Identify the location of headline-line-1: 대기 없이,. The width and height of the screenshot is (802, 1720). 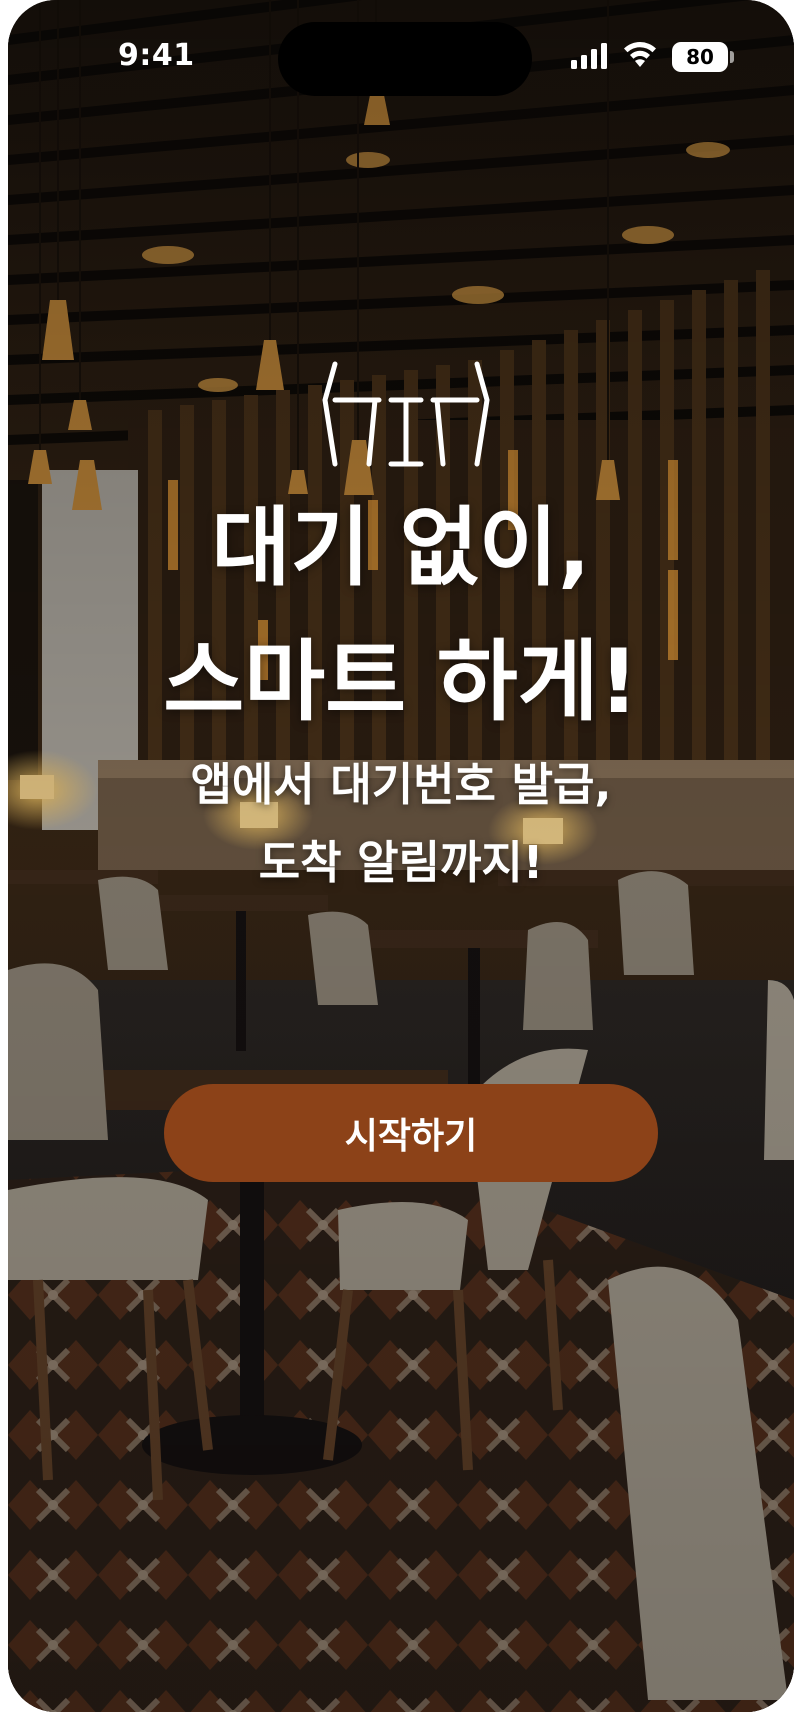
(401, 548).